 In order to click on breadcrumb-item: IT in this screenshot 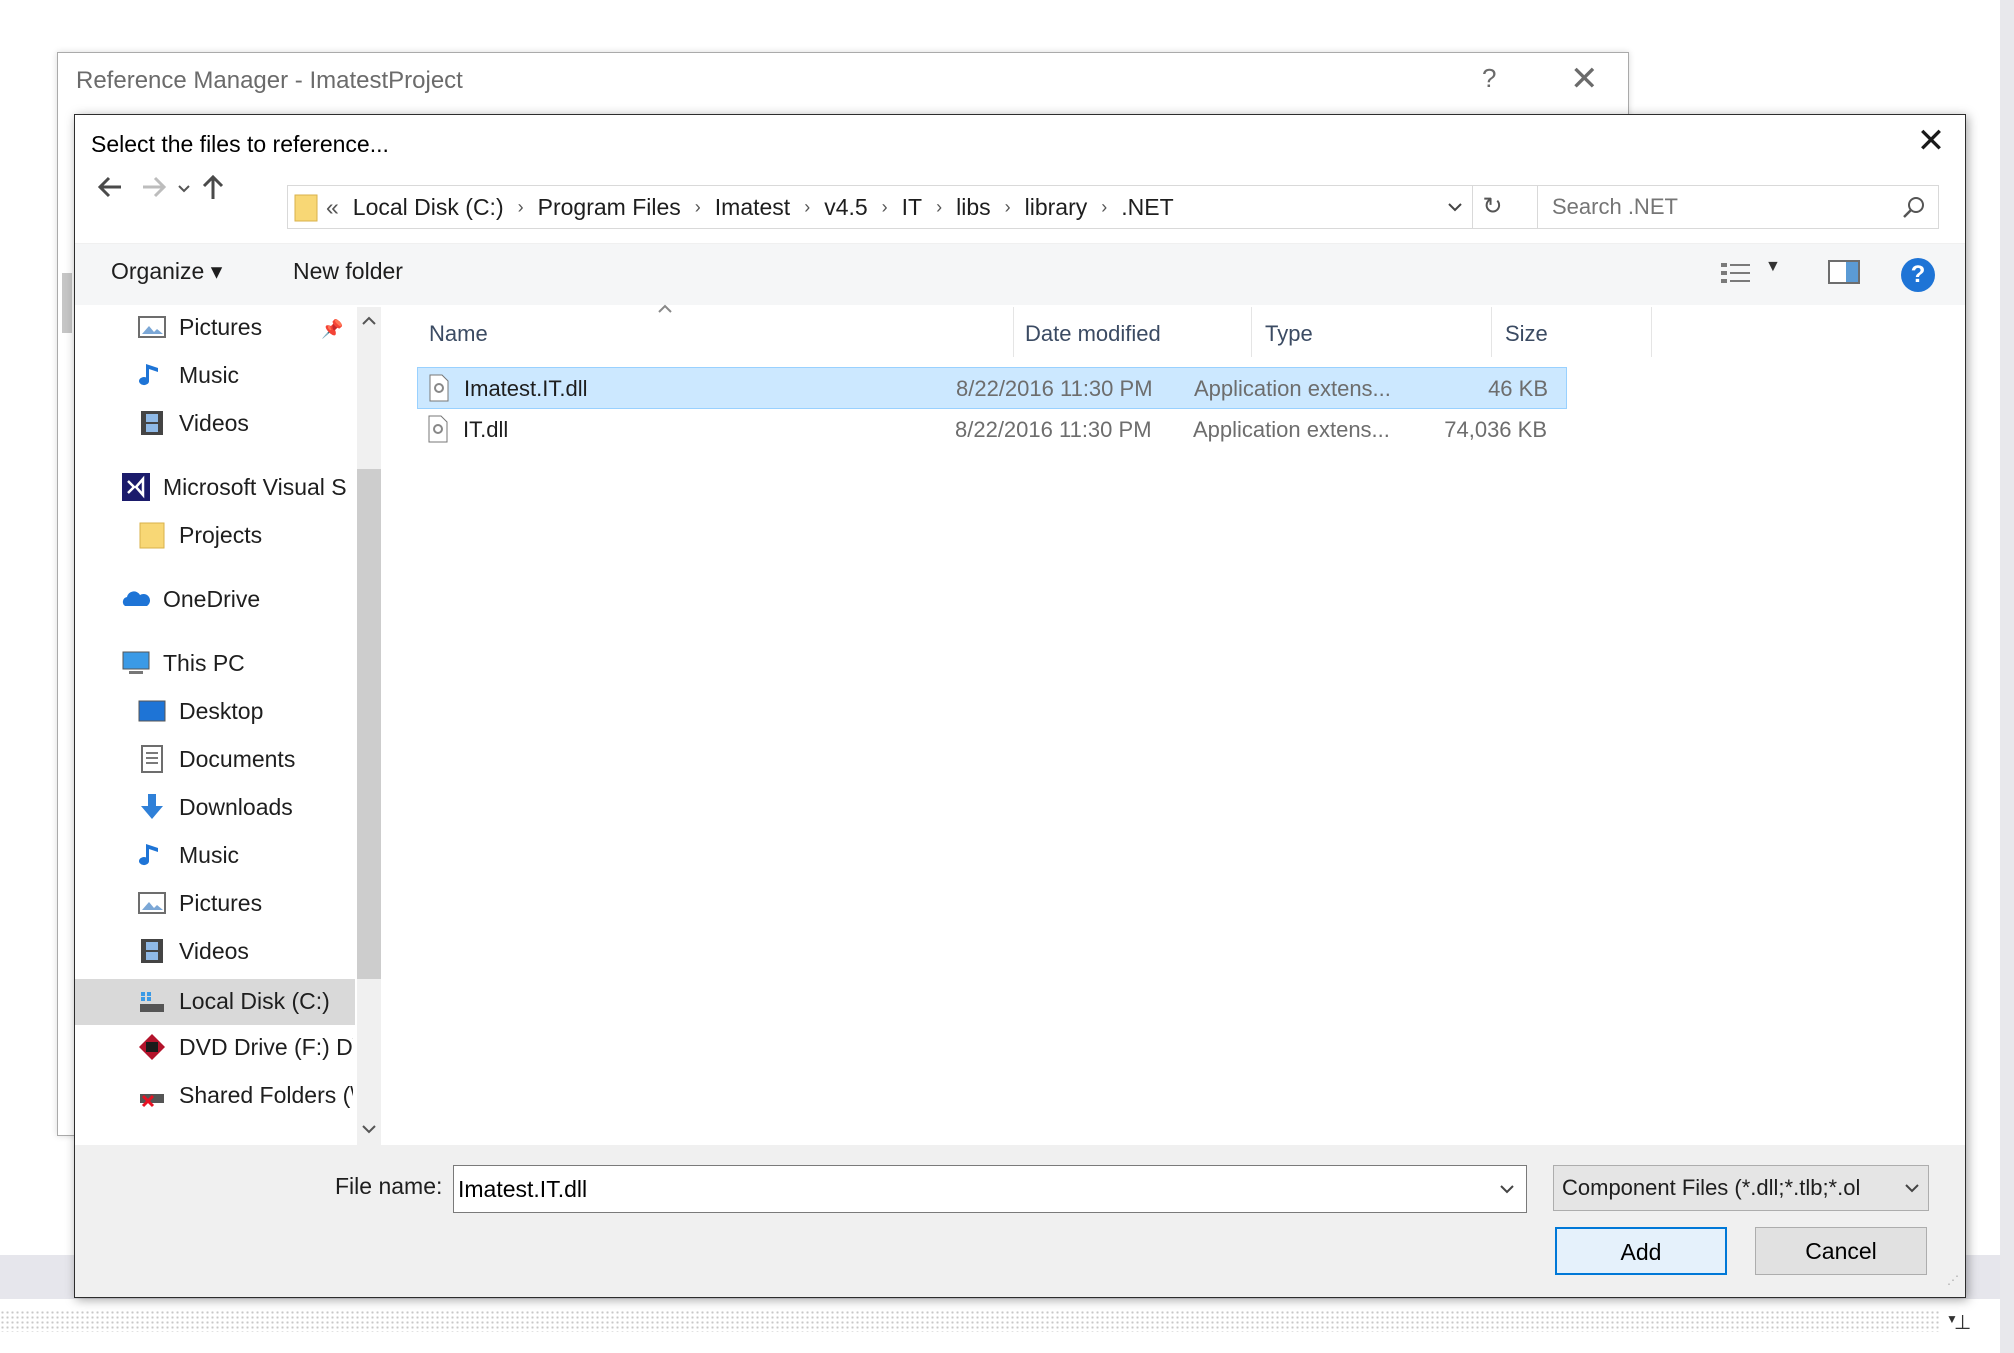, I will do `click(912, 207)`.